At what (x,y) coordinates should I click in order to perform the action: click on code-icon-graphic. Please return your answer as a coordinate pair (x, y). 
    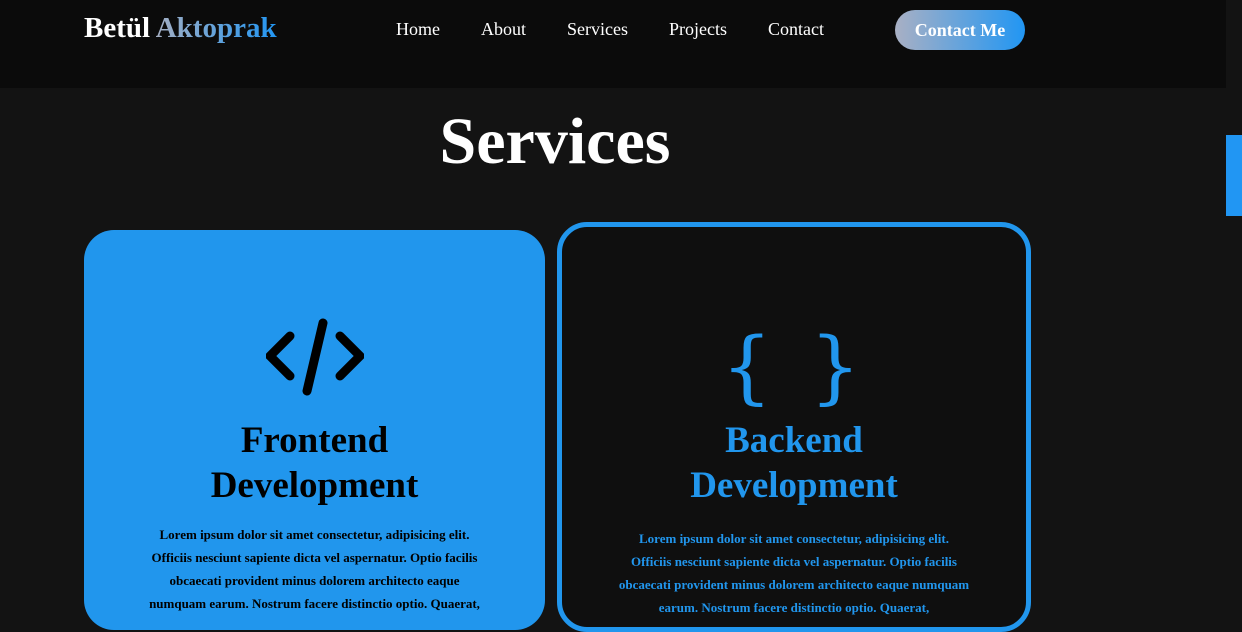
    Looking at the image, I should click on (314, 357).